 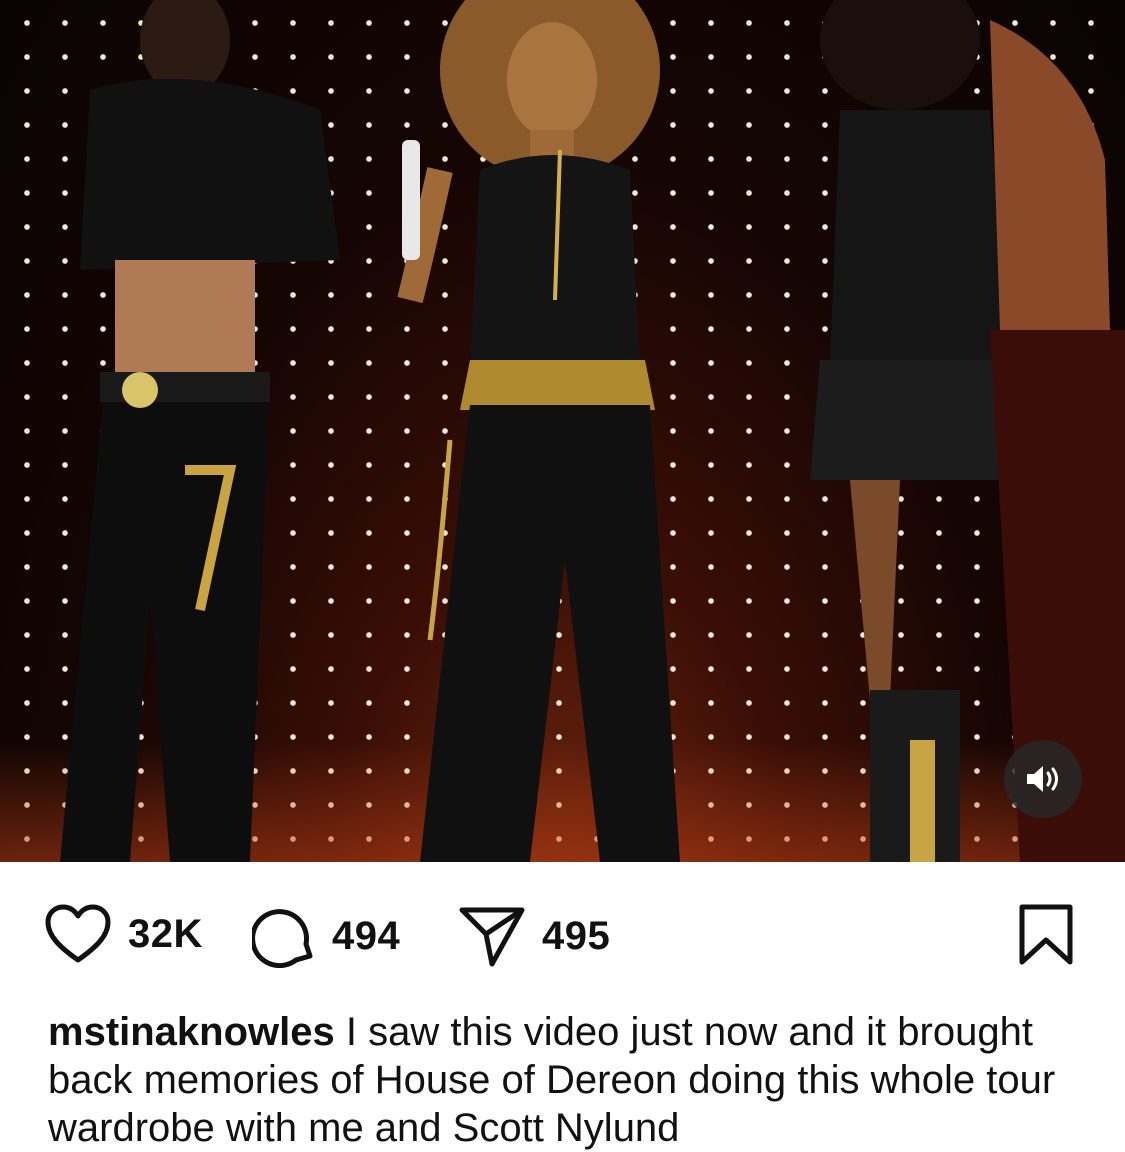 I want to click on speaker-volume-icon, so click(x=1042, y=779).